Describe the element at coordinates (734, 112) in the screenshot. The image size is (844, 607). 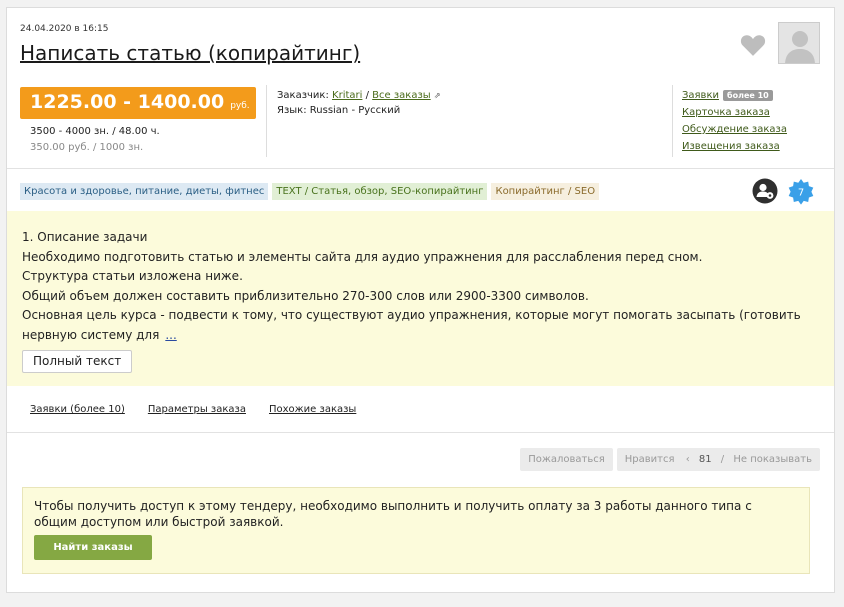
I see `side-link-card: Карточка заказа` at that location.